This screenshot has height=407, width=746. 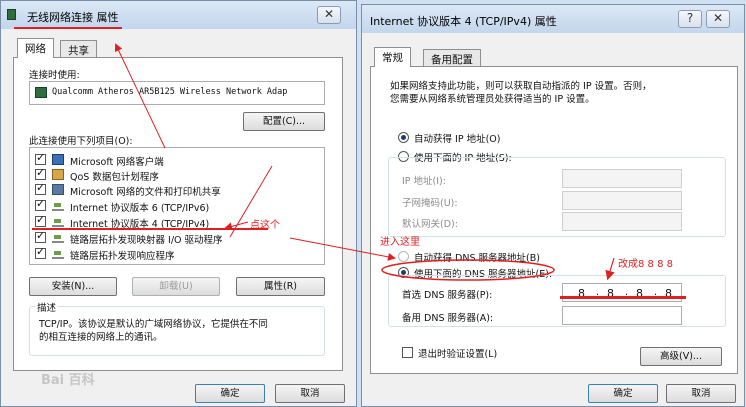 What do you see at coordinates (342, 249) in the screenshot?
I see `arrow-to-right-dialog` at bounding box center [342, 249].